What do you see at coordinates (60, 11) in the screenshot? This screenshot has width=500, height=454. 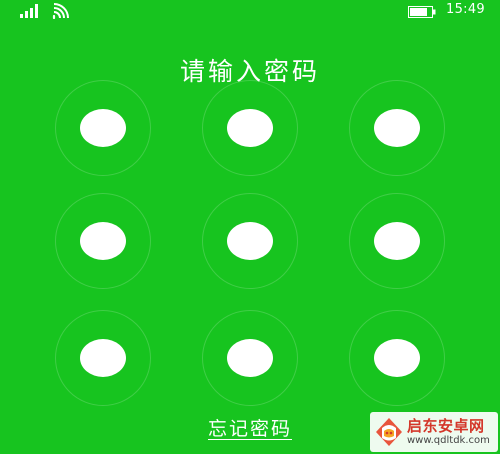 I see `wifi-icon` at bounding box center [60, 11].